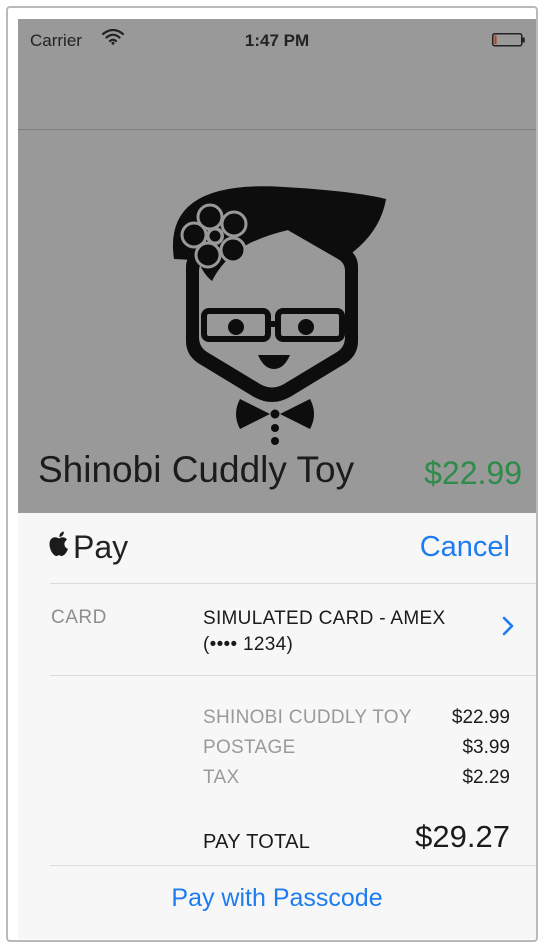  I want to click on total-divider, so click(293, 865).